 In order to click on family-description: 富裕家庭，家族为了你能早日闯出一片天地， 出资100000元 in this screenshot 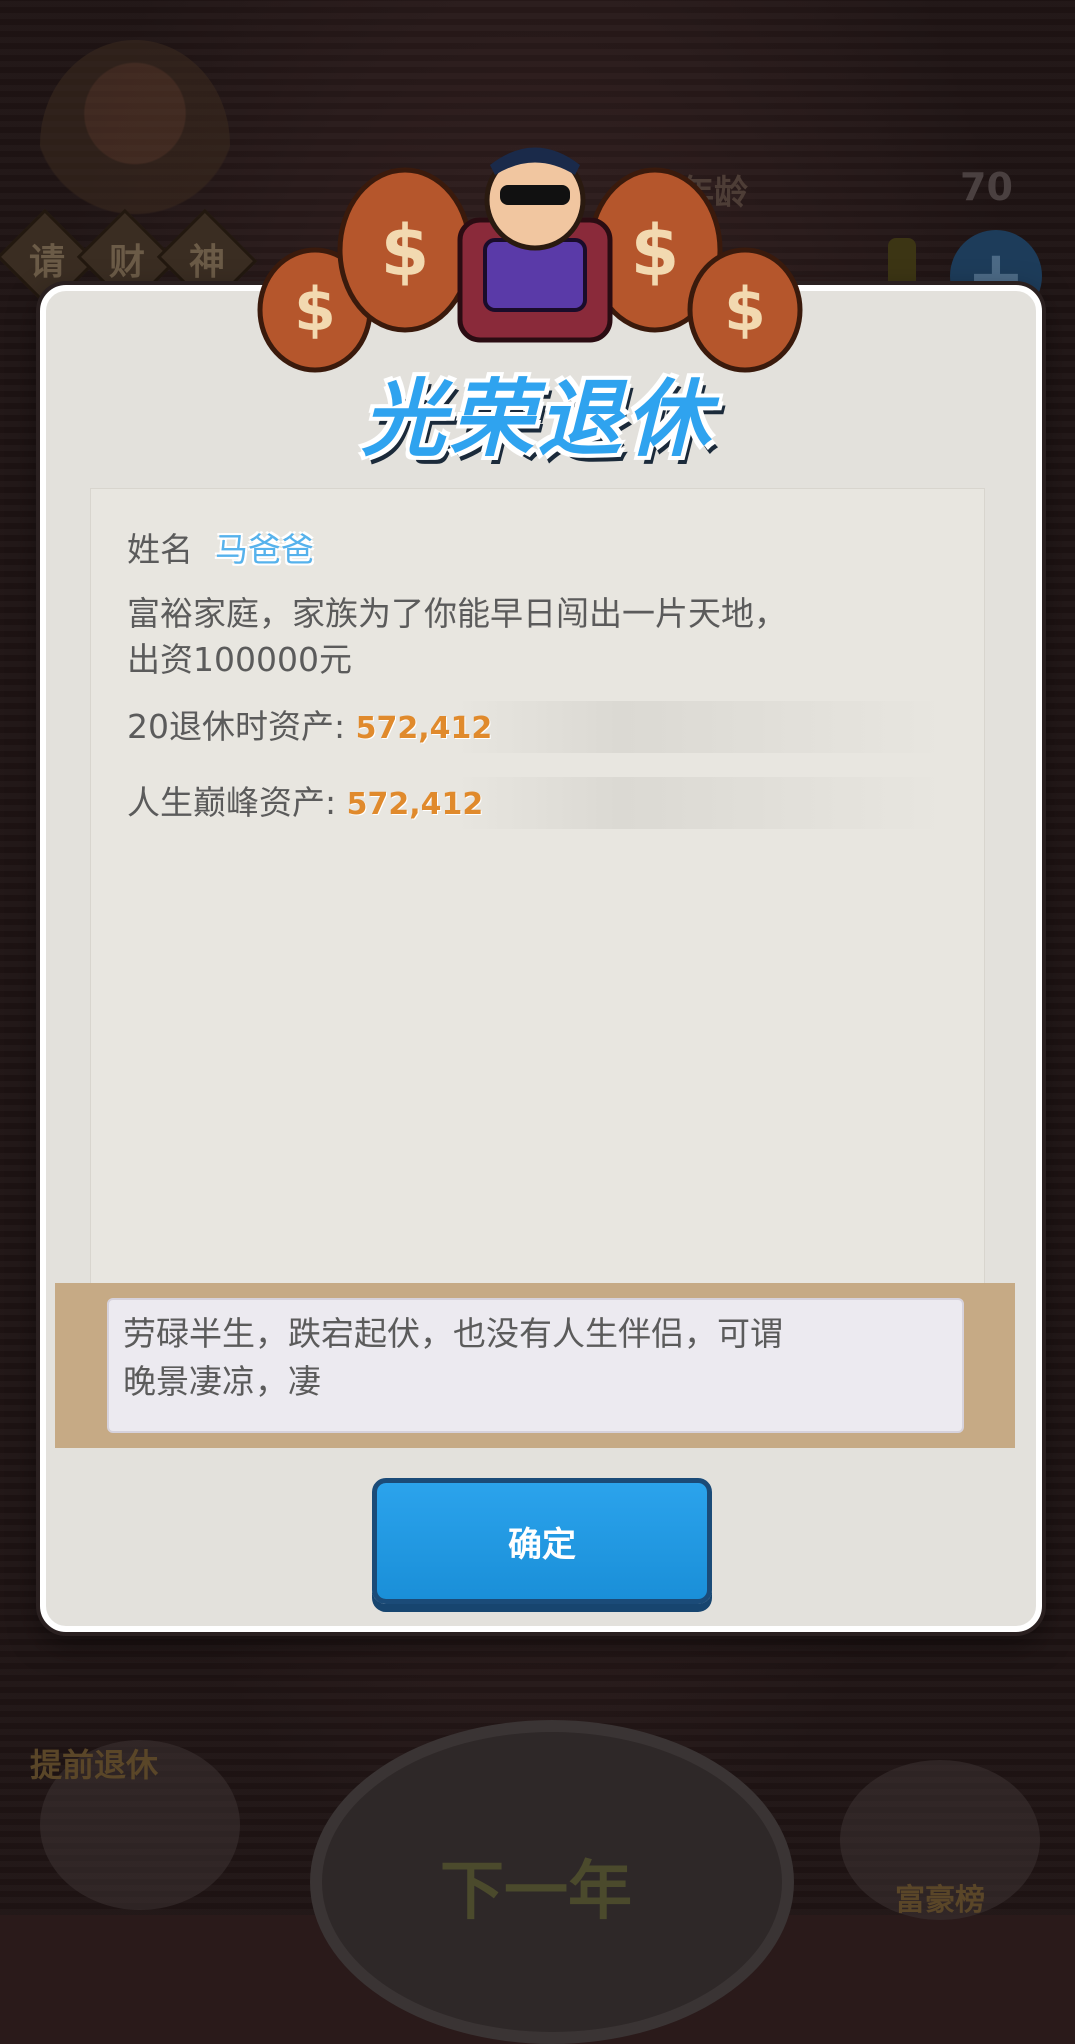, I will do `click(537, 637)`.